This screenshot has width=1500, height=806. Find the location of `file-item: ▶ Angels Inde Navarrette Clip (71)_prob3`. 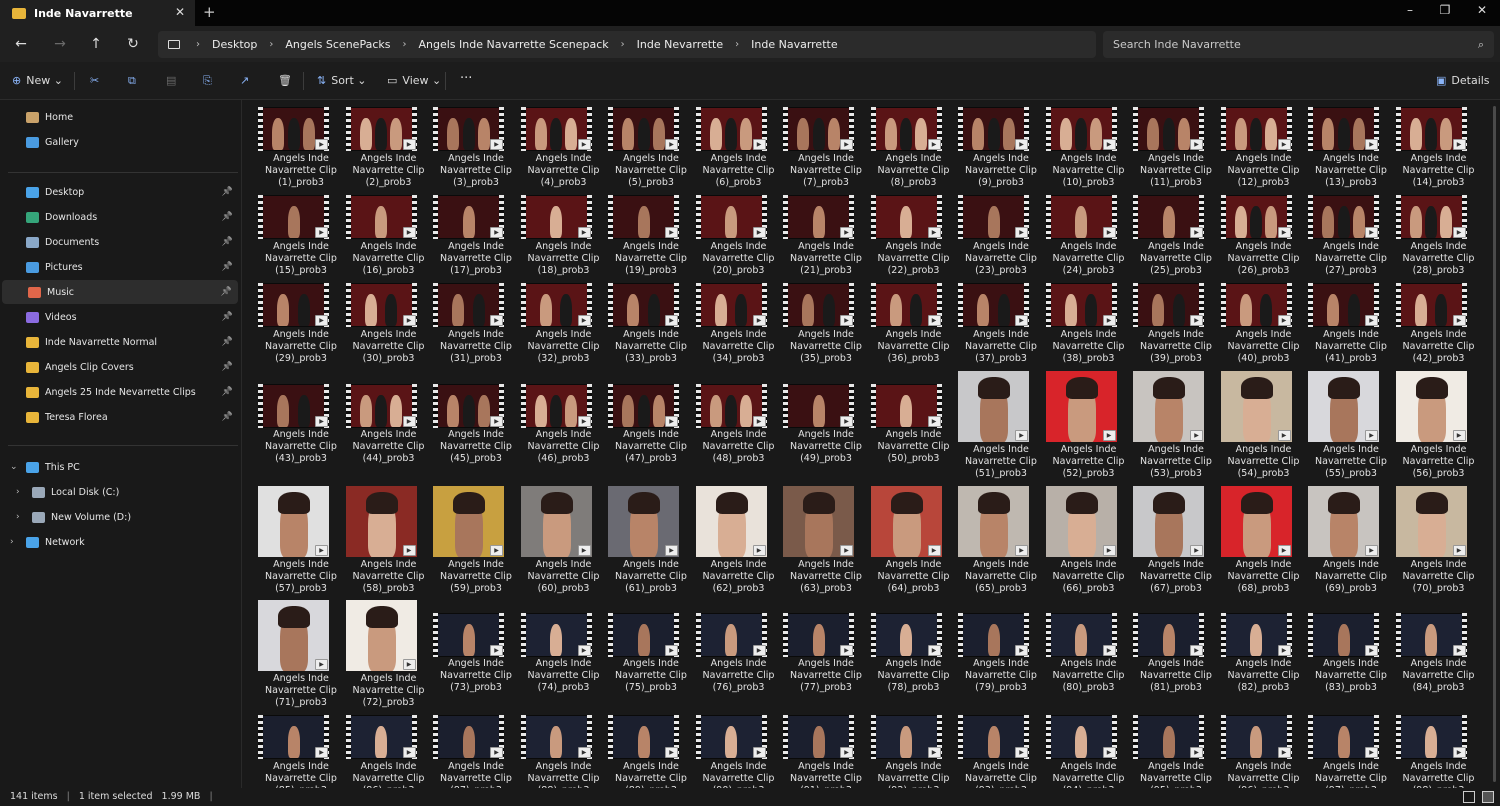

file-item: ▶ Angels Inde Navarrette Clip (71)_prob3 is located at coordinates (301, 654).